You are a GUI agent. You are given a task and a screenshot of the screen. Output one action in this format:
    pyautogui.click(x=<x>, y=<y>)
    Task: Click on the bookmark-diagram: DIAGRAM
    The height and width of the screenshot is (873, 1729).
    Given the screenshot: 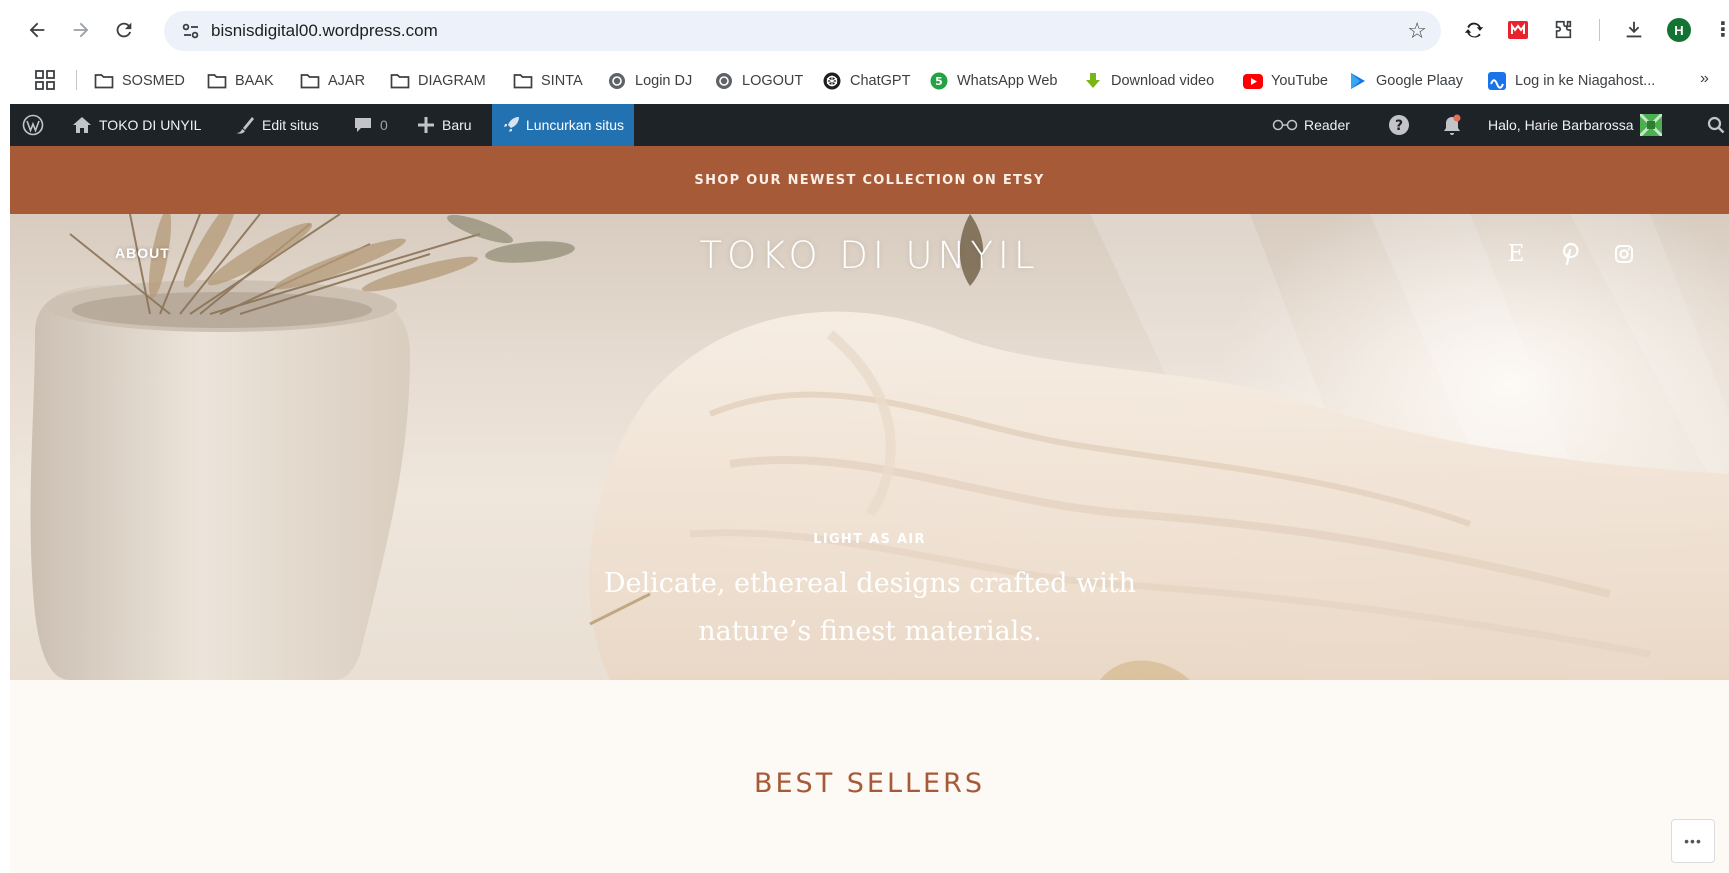 What is the action you would take?
    pyautogui.click(x=438, y=81)
    